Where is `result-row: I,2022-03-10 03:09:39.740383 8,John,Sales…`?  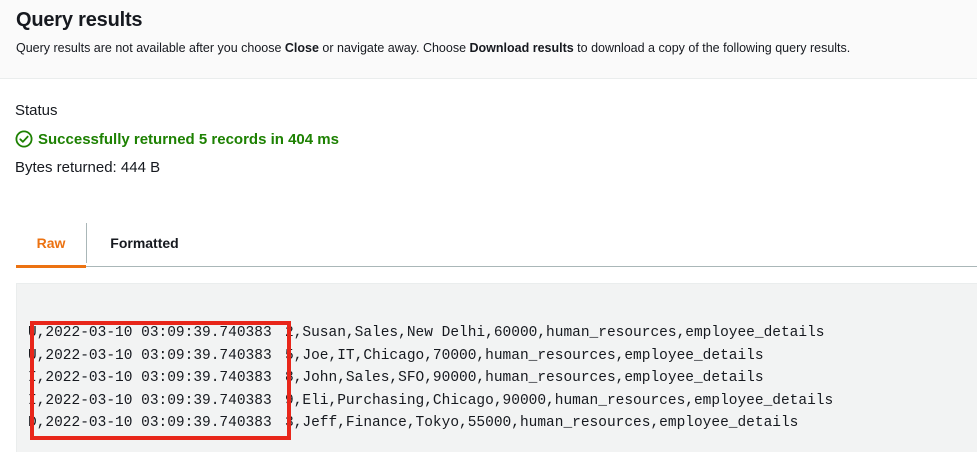 result-row: I,2022-03-10 03:09:39.740383 8,John,Sales… is located at coordinates (396, 378).